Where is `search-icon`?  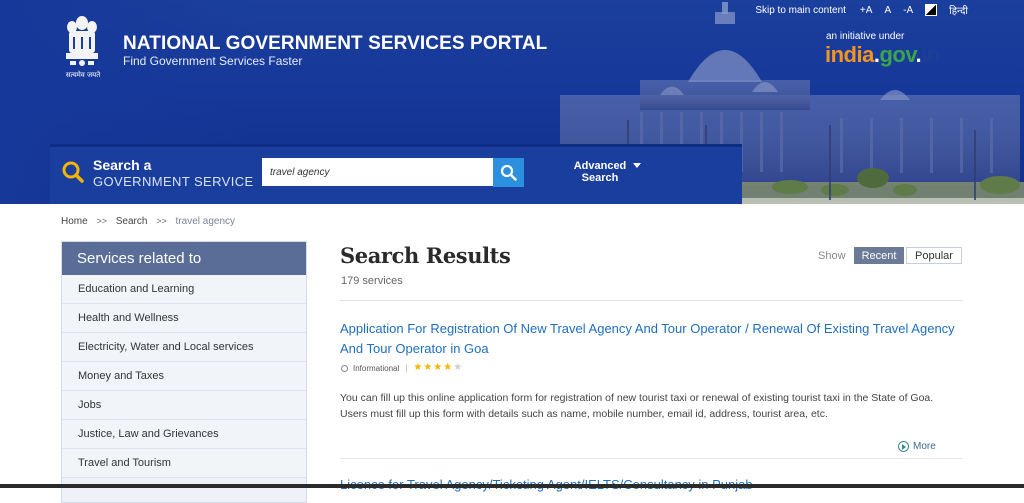
search-icon is located at coordinates (508, 172).